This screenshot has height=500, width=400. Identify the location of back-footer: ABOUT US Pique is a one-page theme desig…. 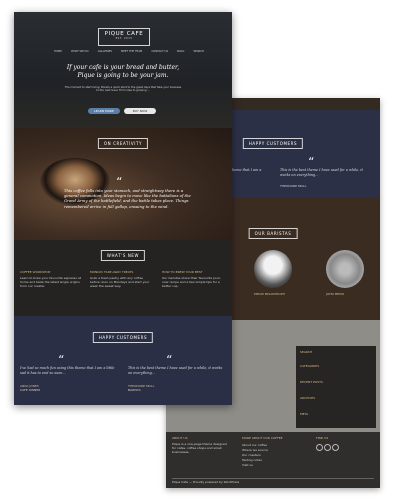
(273, 460).